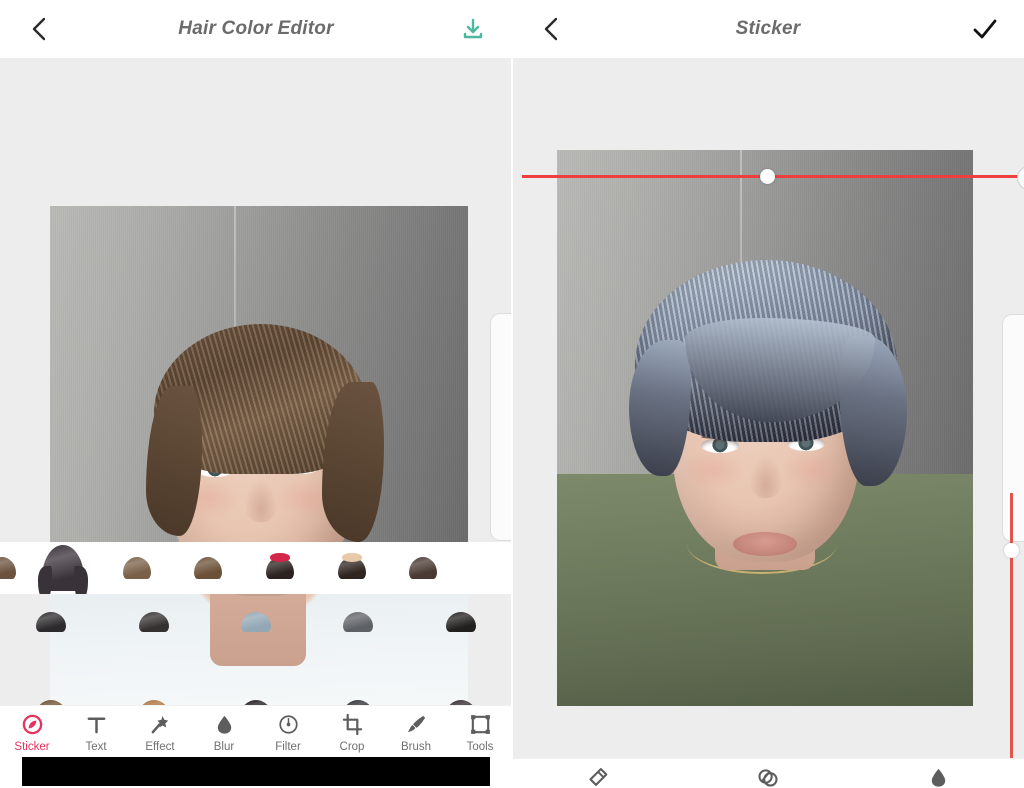 The width and height of the screenshot is (1024, 788). I want to click on toolbar-item-label: Text, so click(96, 747).